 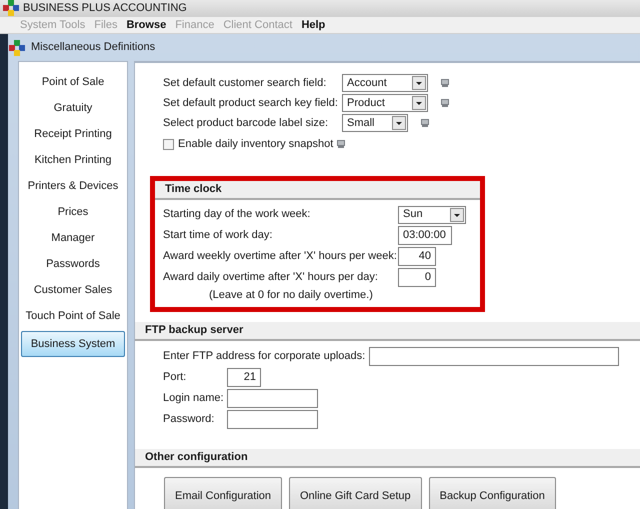 What do you see at coordinates (432, 215) in the screenshot?
I see `dropdown: Sun` at bounding box center [432, 215].